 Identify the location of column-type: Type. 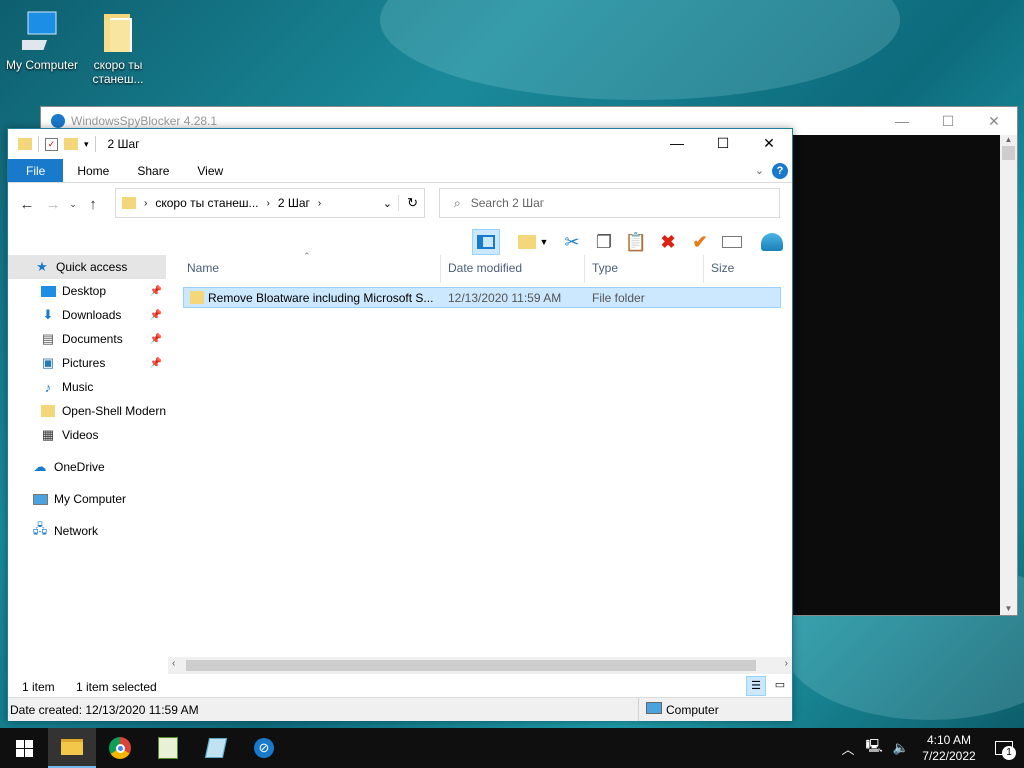
(602, 268).